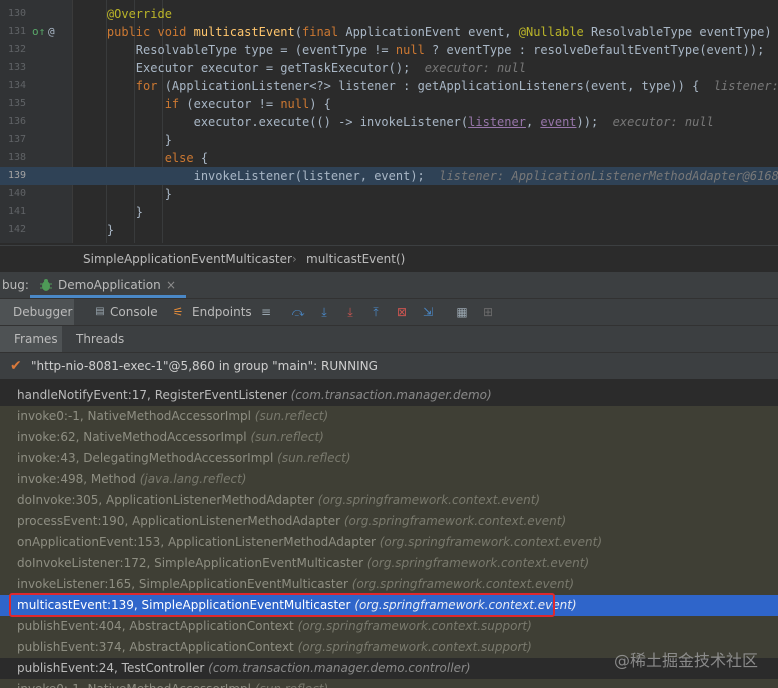  Describe the element at coordinates (488, 312) in the screenshot. I see `trace-icon: ⊞` at that location.